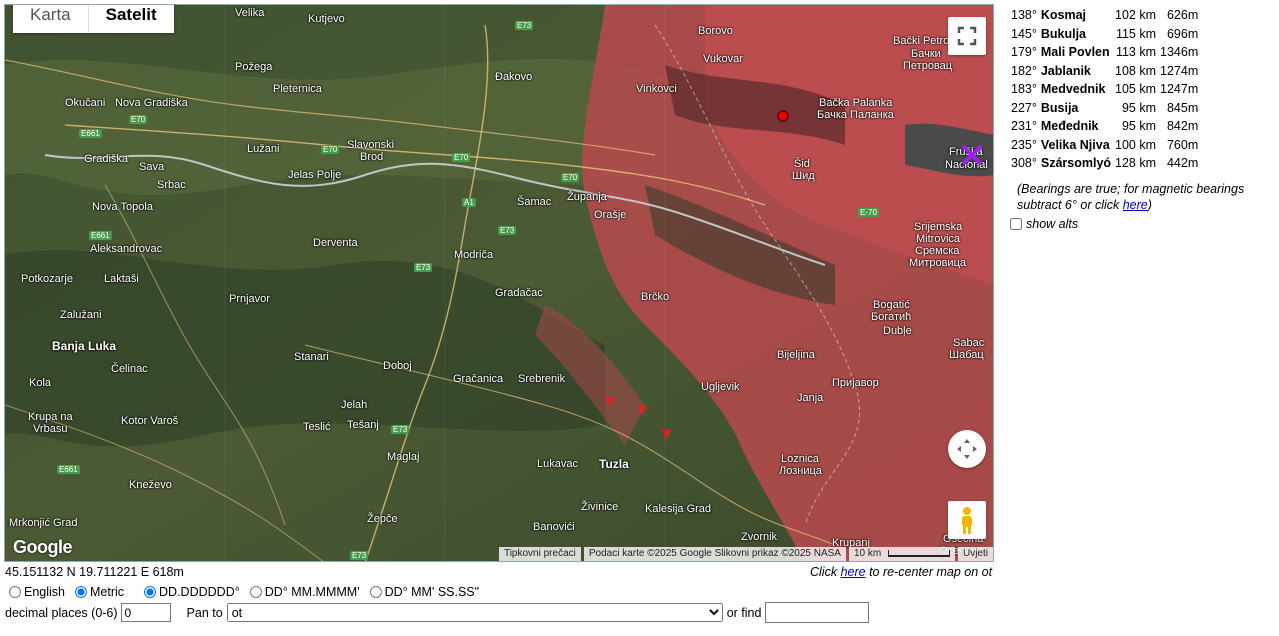 This screenshot has width=1279, height=636. What do you see at coordinates (1024, 52) in the screenshot?
I see `peak-bearing: 179°` at bounding box center [1024, 52].